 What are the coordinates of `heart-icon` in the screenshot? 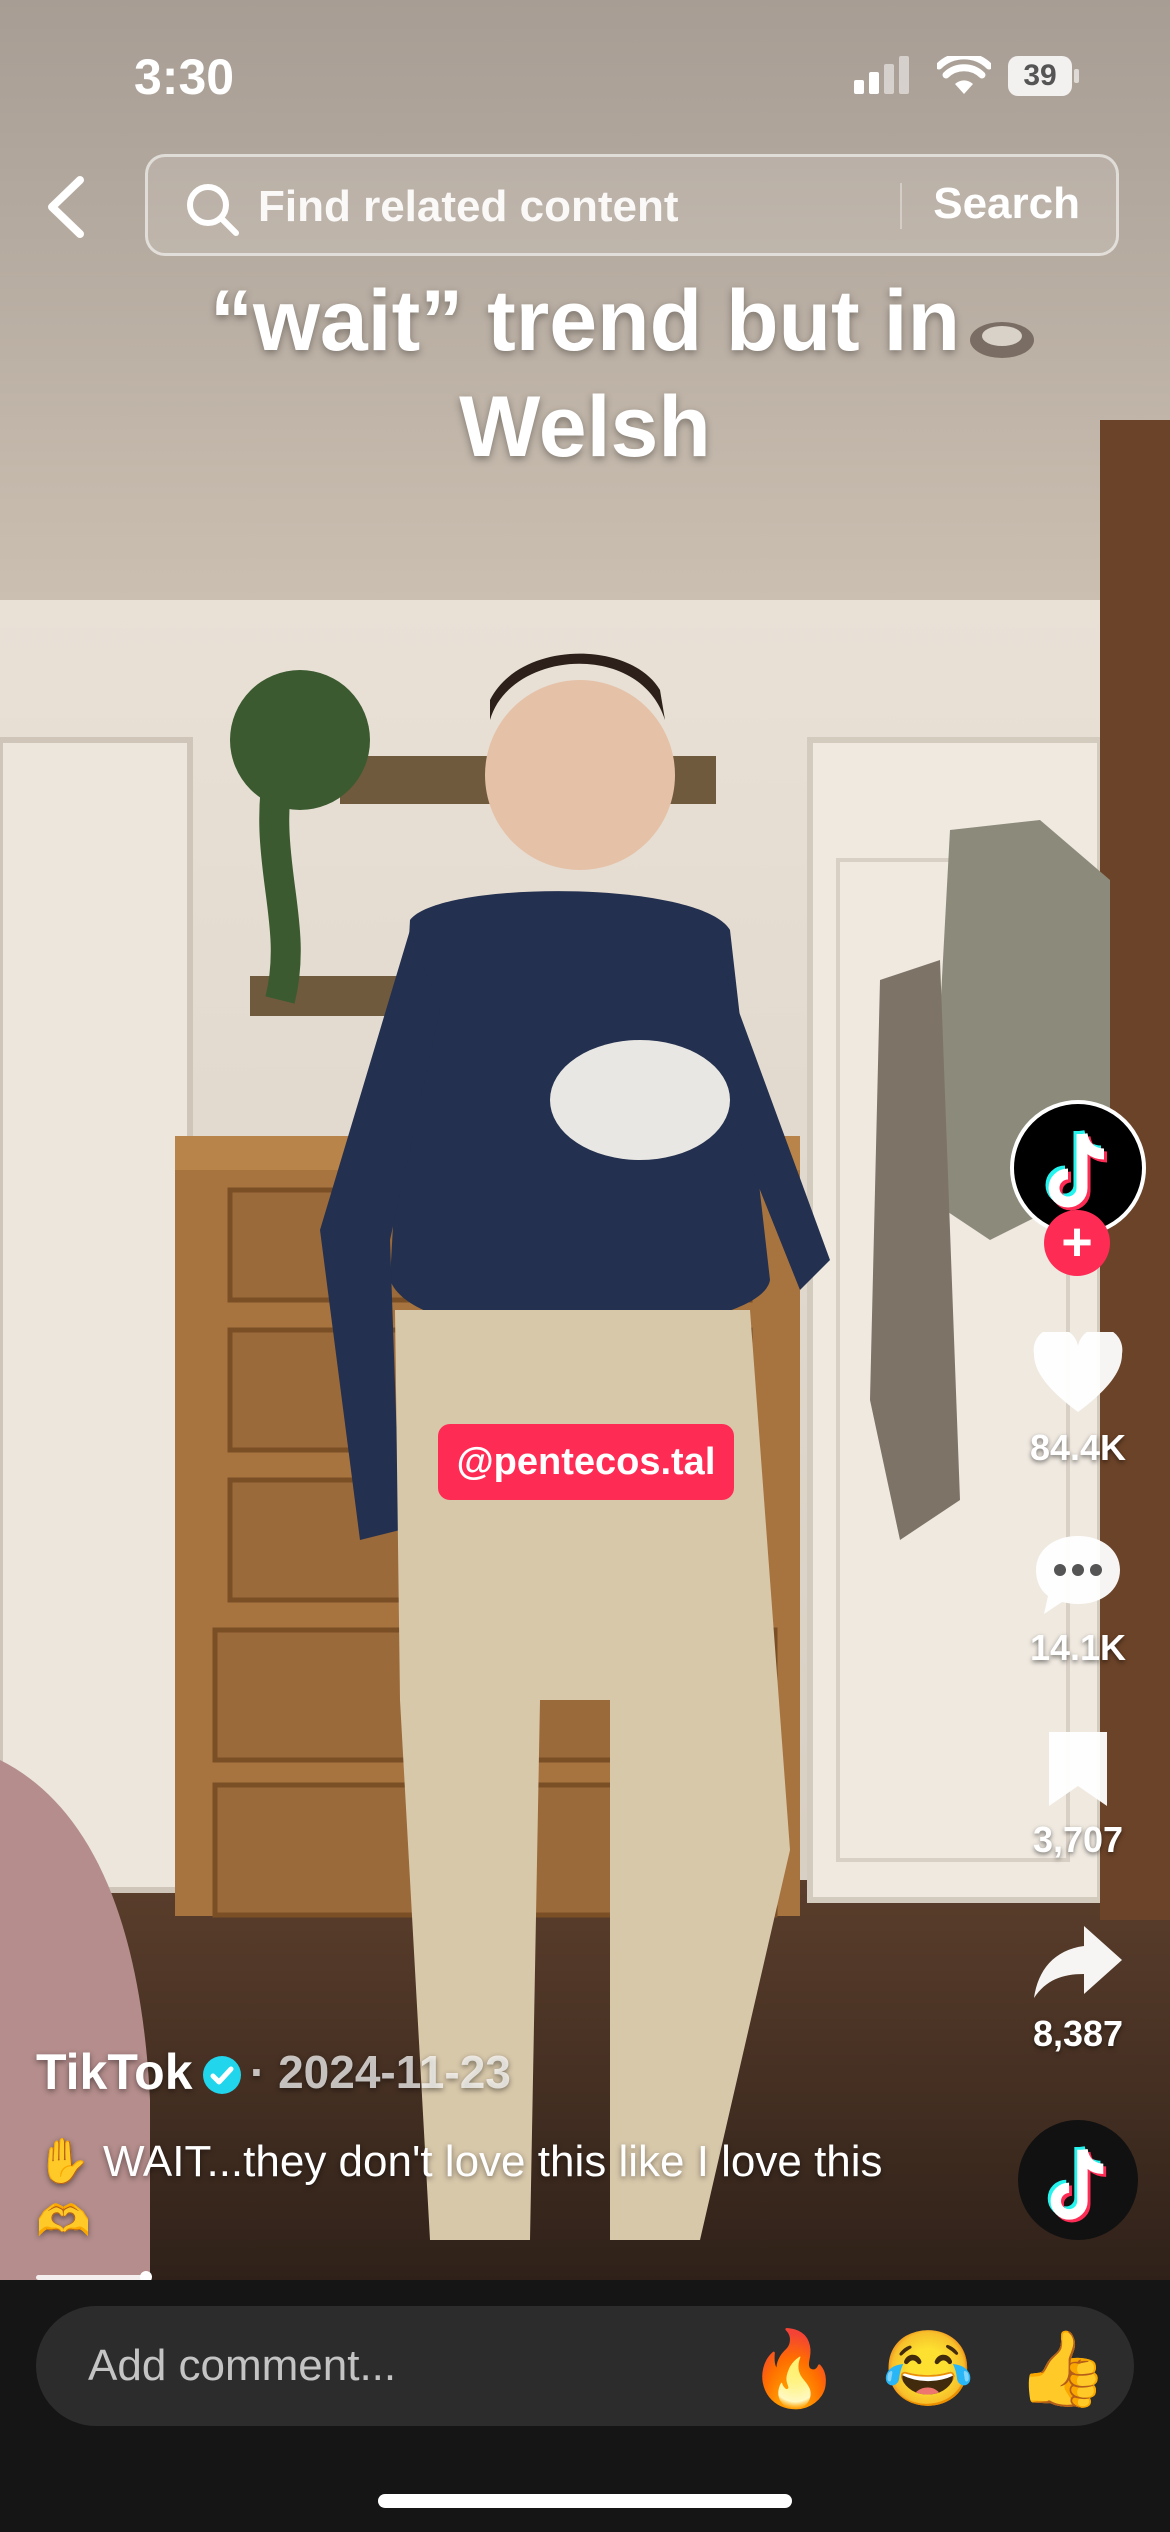 It's located at (1078, 1369).